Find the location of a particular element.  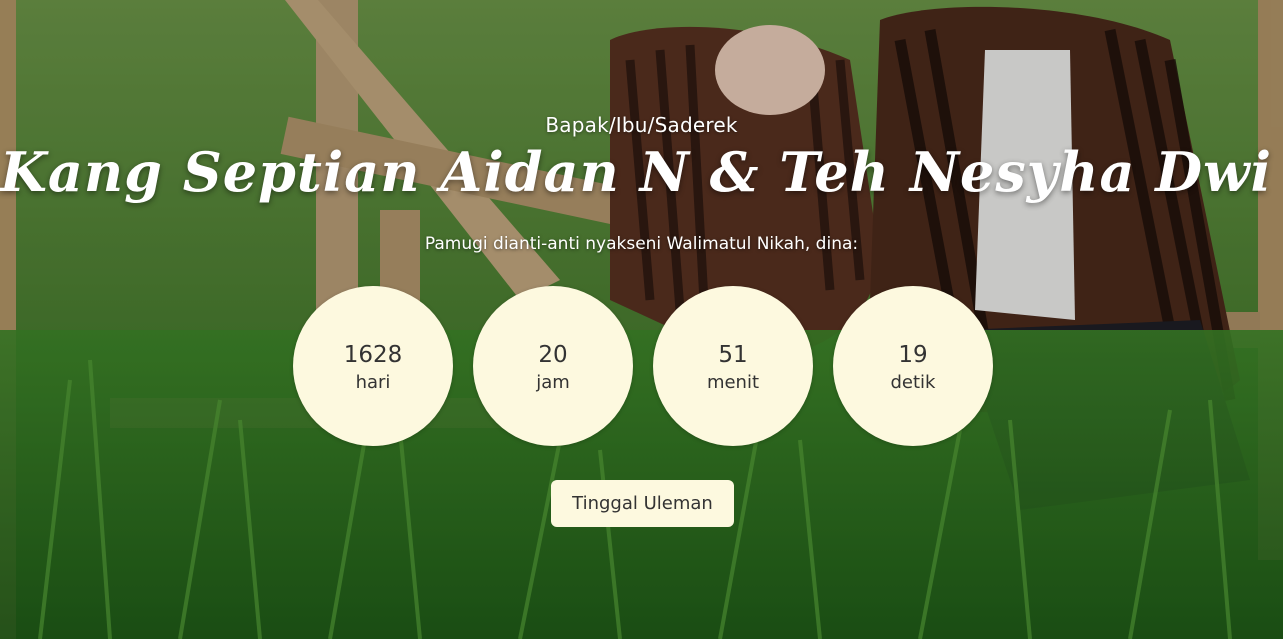

couple-names: Kang Septian Aidan N & Teh Nesyha Dwi F is located at coordinates (641, 172).